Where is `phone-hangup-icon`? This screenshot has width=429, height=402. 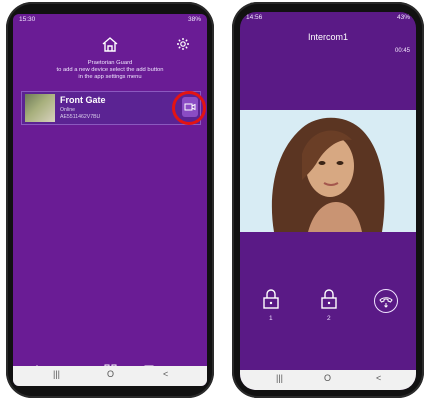 phone-hangup-icon is located at coordinates (386, 302).